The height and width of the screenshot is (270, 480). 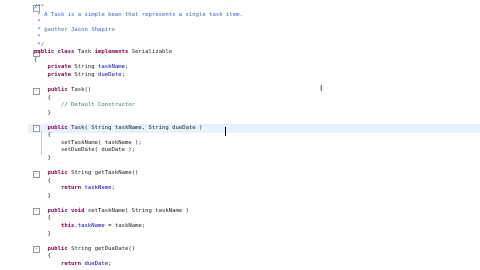 I want to click on code-token: /**, so click(x=39, y=7).